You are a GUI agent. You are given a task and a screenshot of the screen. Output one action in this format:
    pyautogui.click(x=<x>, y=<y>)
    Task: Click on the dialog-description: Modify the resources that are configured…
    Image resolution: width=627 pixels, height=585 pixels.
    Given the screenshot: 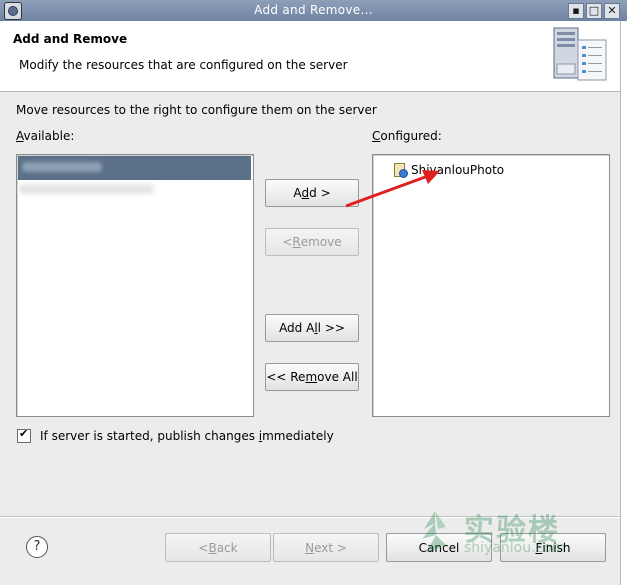 What is the action you would take?
    pyautogui.click(x=183, y=65)
    